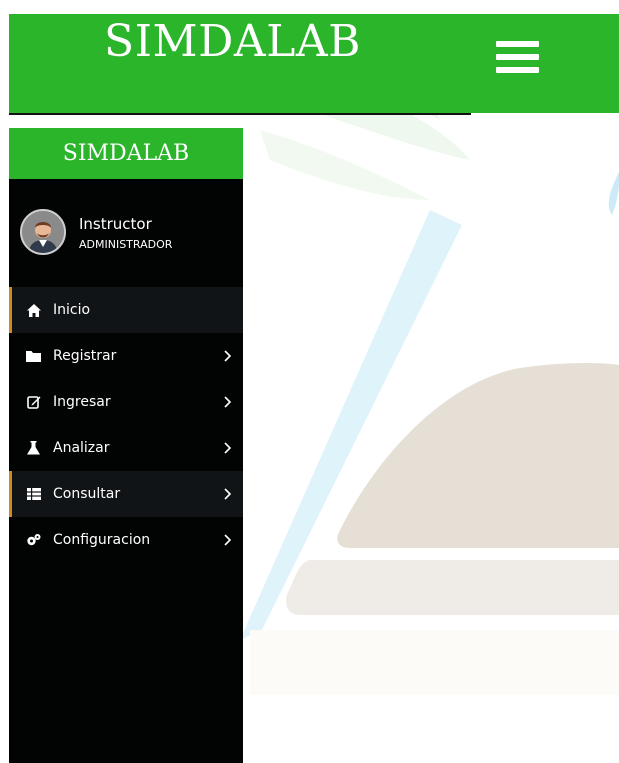 This screenshot has height=763, width=619. Describe the element at coordinates (126, 356) in the screenshot. I see `sidebar-item-registrar: Registrar` at that location.